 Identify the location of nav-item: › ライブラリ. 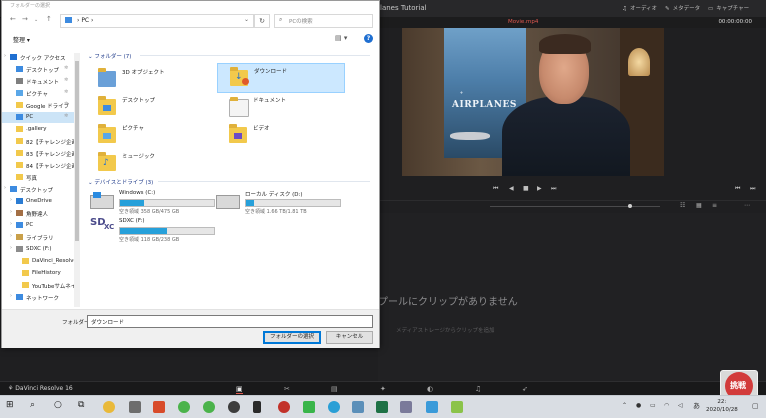
(39, 237).